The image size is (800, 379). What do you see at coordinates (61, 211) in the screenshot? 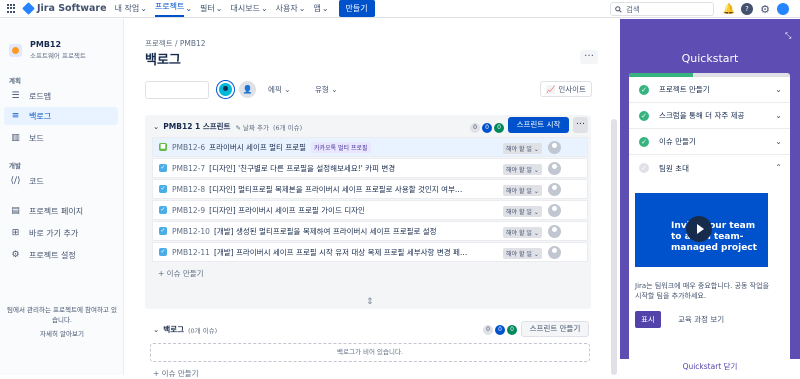
I see `sidebar-item-project-pages: ▤ 프로젝트 페이지` at bounding box center [61, 211].